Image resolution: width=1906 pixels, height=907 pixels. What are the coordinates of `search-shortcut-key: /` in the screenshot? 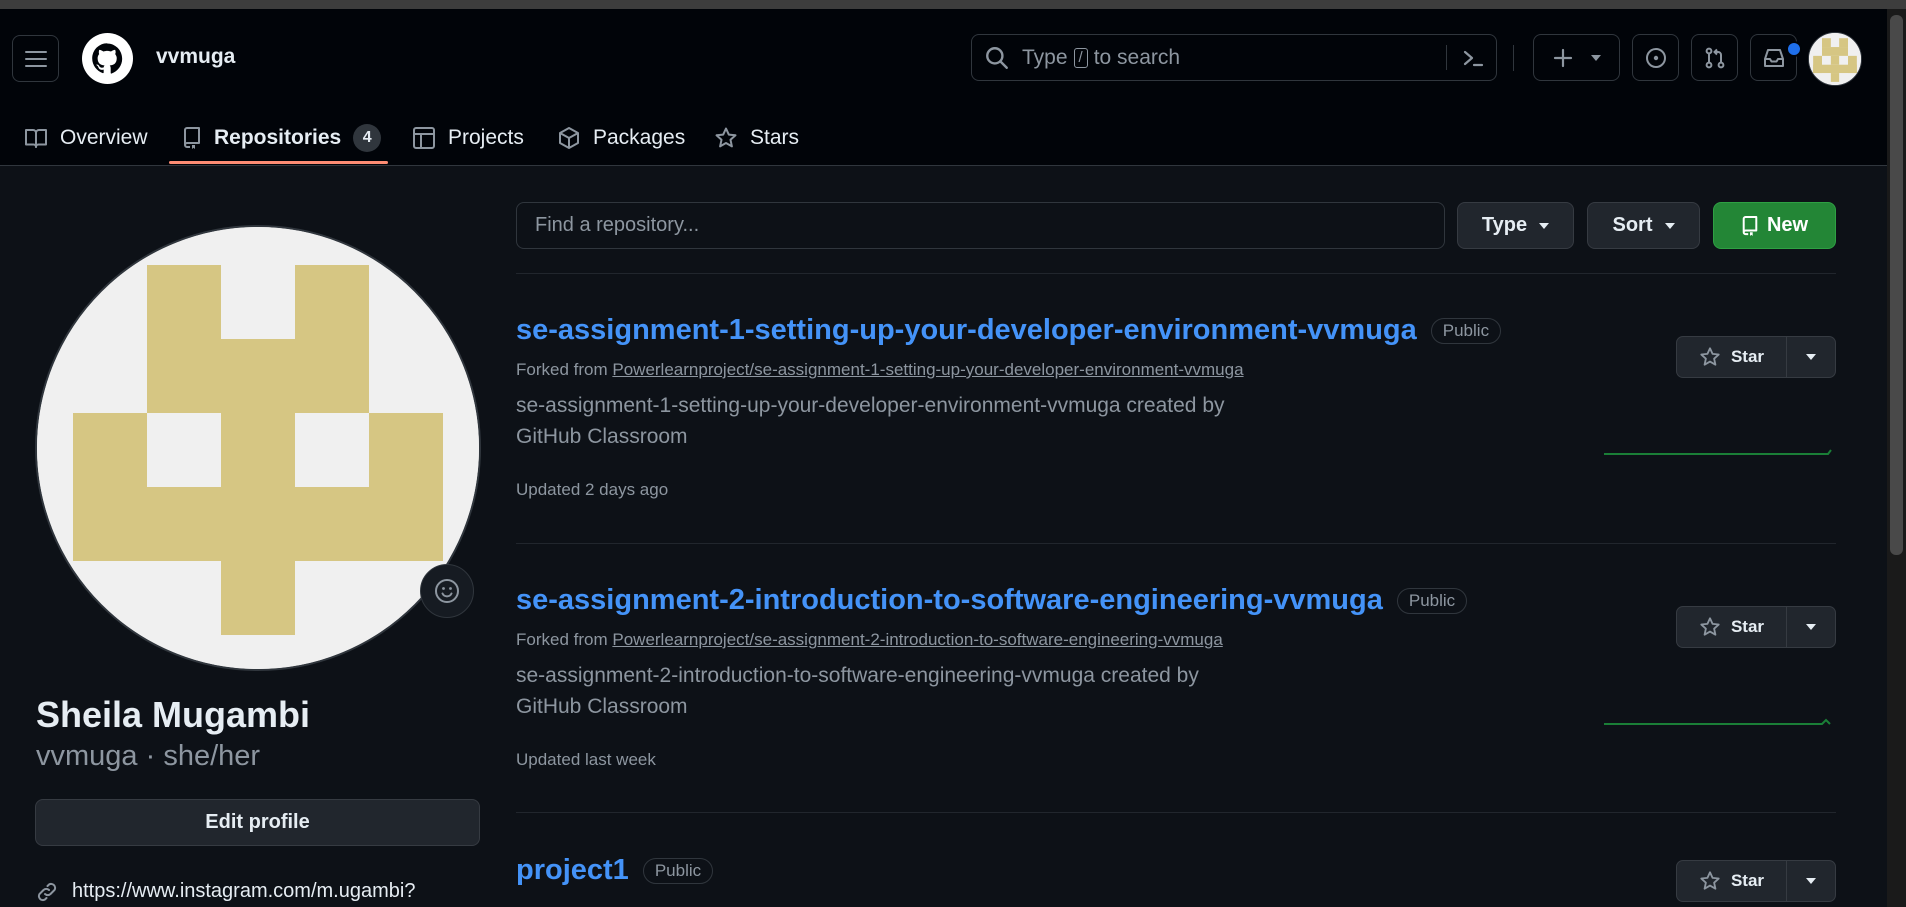 It's located at (1080, 57).